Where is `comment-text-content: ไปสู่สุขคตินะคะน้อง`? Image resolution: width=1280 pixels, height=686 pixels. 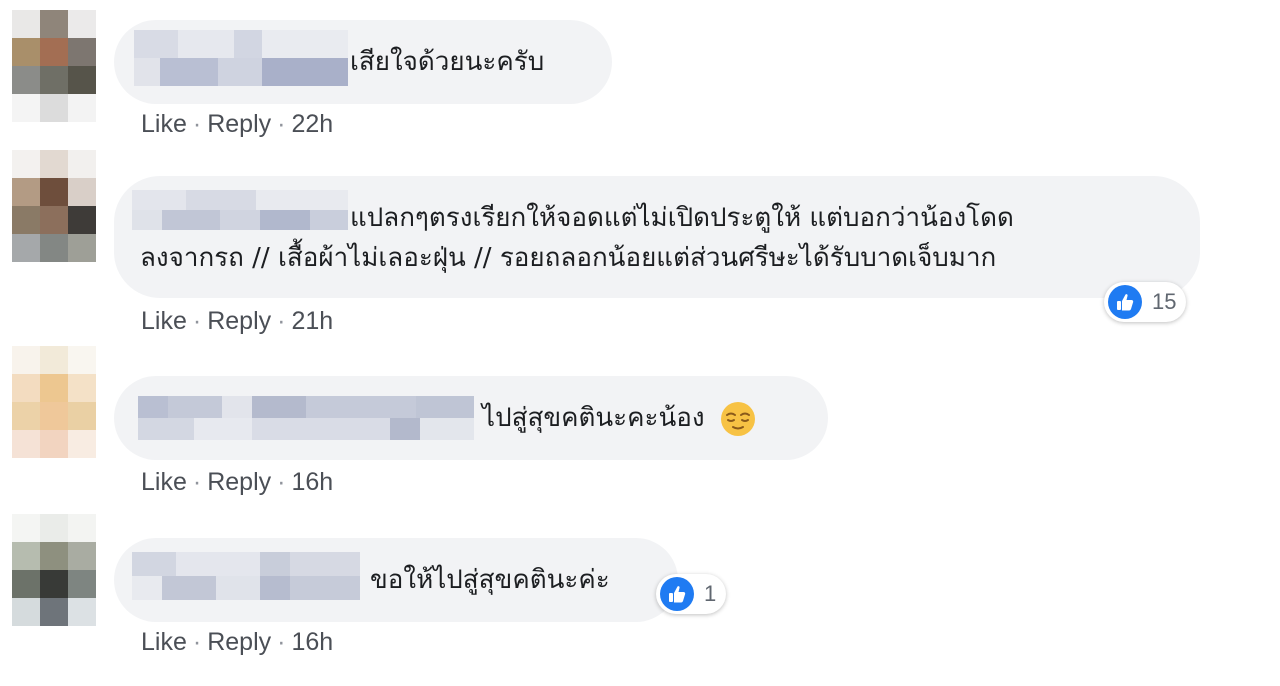 comment-text-content: ไปสู่สุขคตินะคะน้อง is located at coordinates (593, 418).